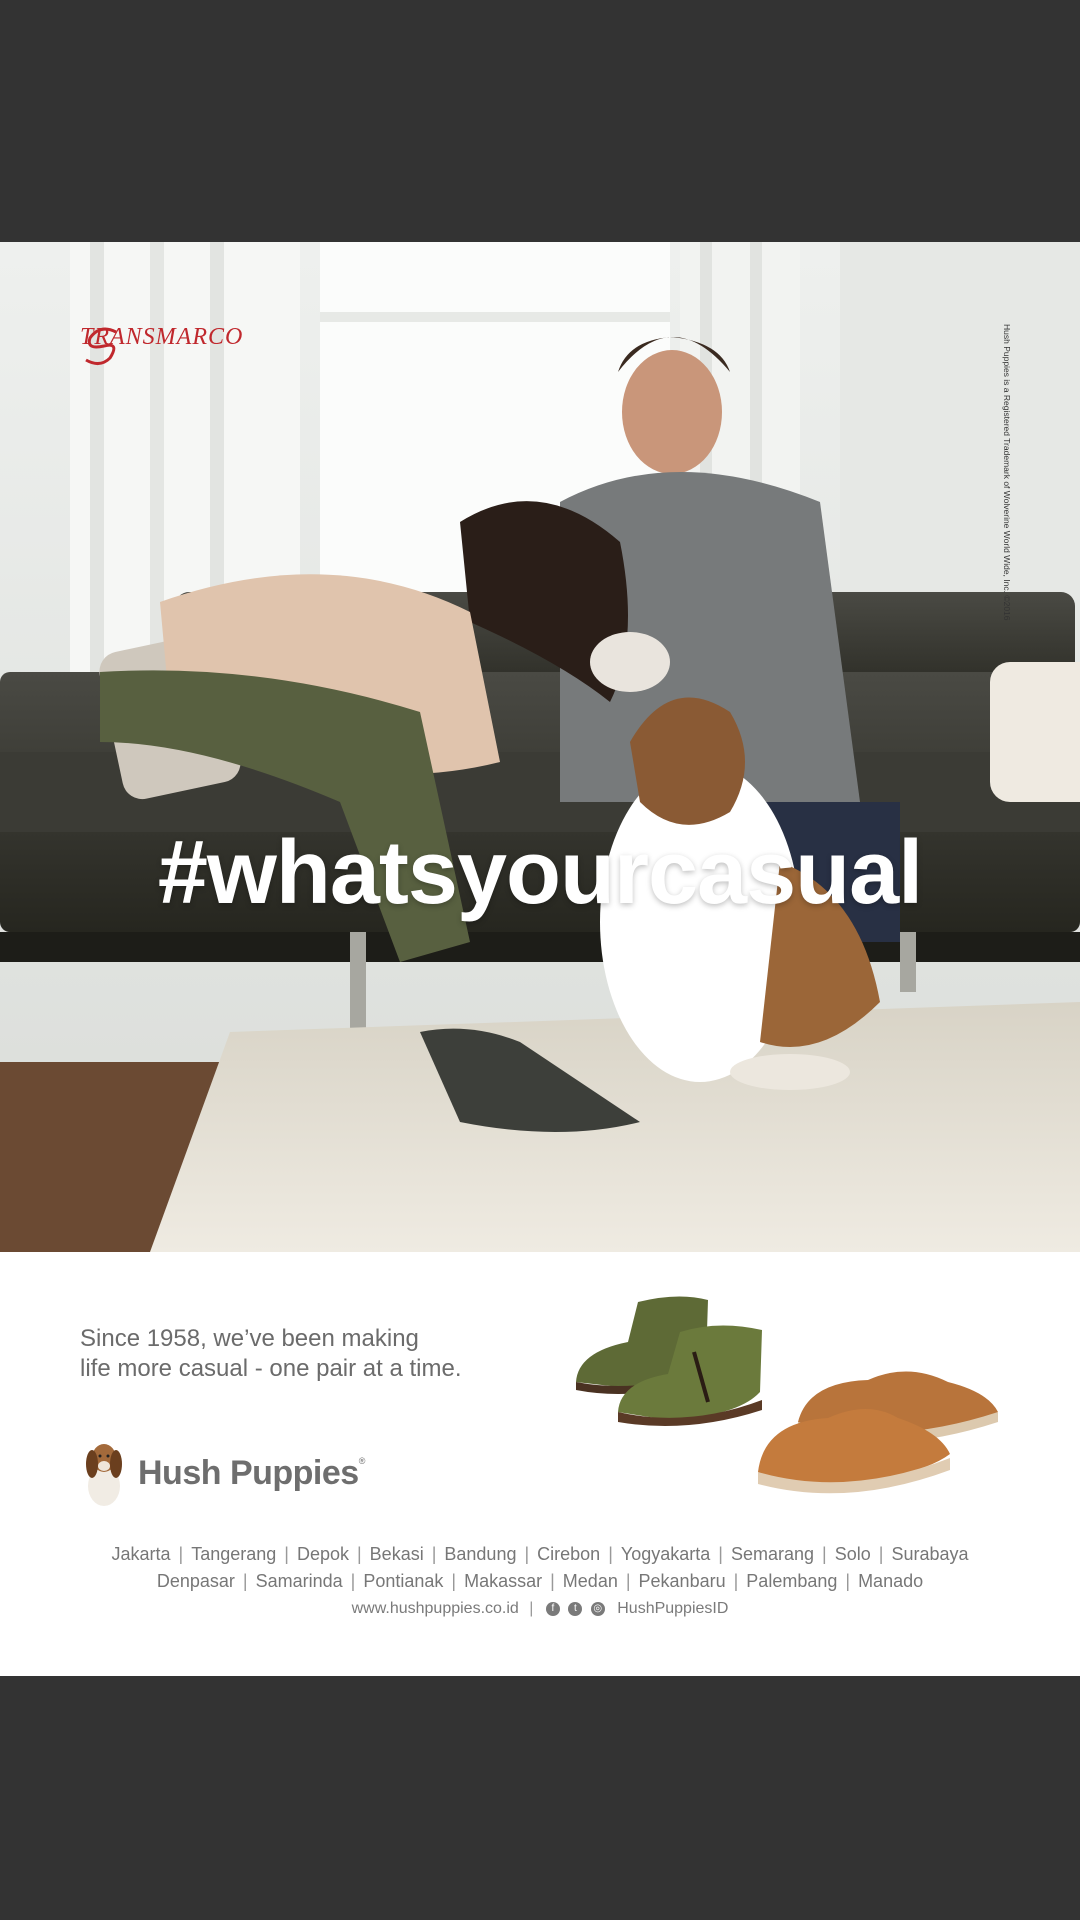 This screenshot has height=1920, width=1080. Describe the element at coordinates (101, 346) in the screenshot. I see `transmarco-swoosh-icon` at that location.